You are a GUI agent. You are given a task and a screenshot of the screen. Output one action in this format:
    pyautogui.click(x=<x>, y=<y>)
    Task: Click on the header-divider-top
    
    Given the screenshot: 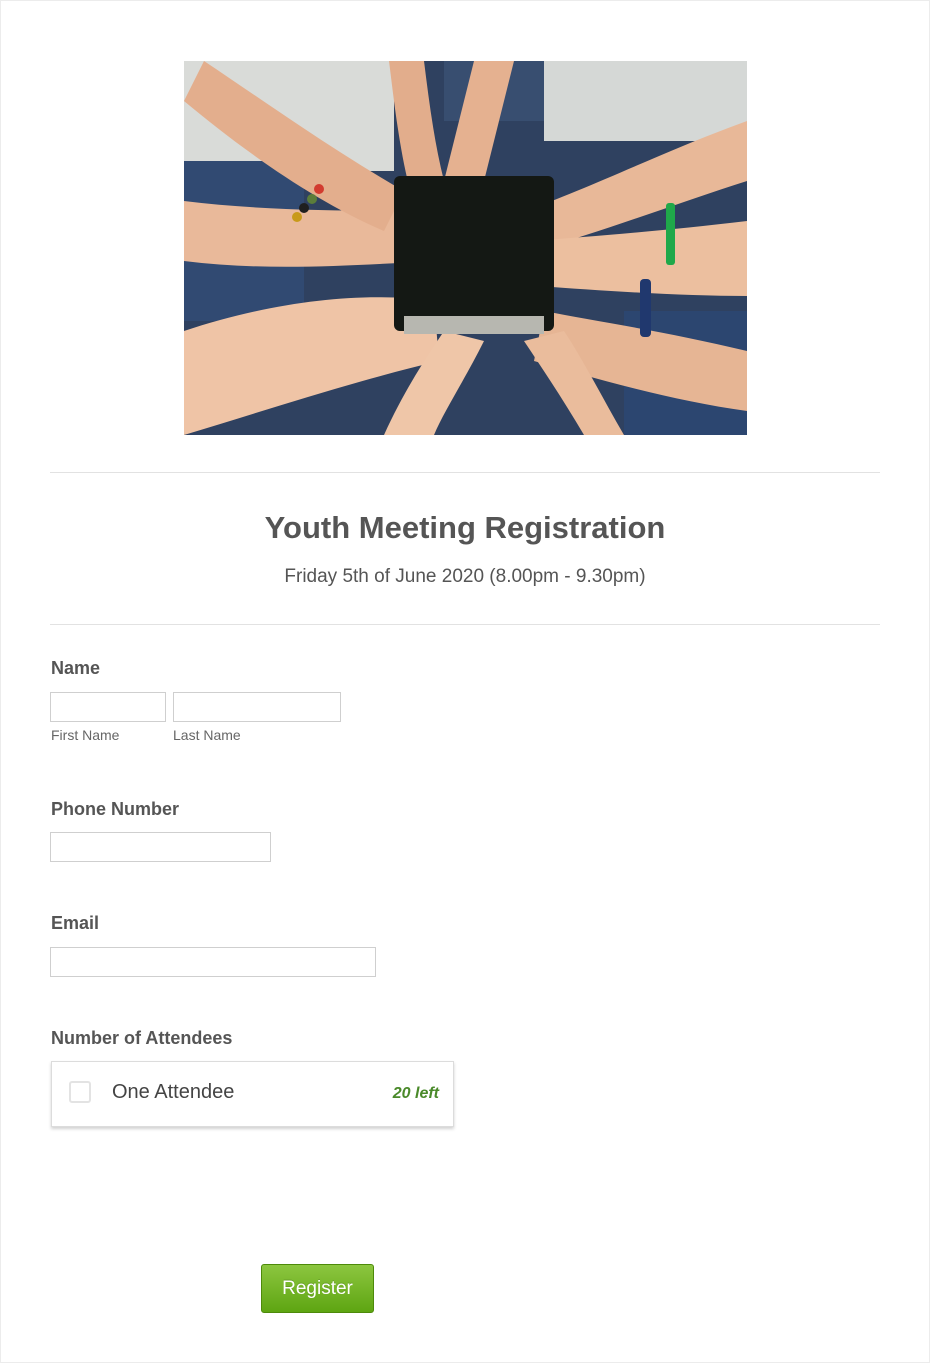 What is the action you would take?
    pyautogui.click(x=465, y=472)
    